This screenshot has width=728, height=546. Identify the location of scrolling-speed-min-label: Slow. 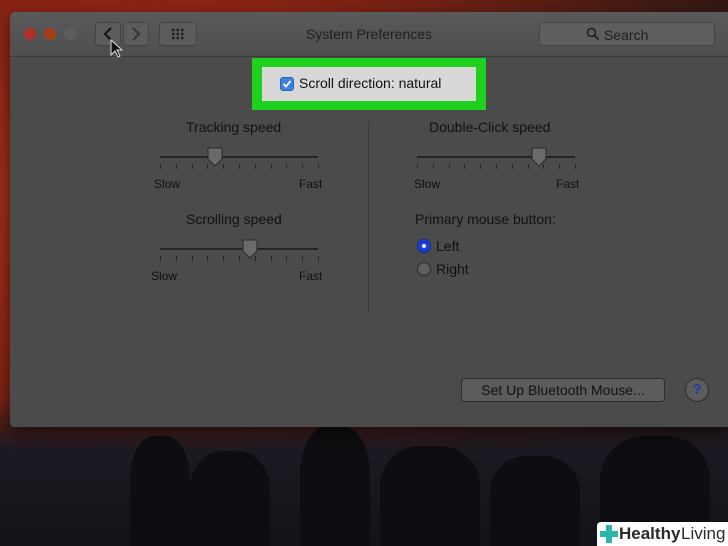
(164, 276).